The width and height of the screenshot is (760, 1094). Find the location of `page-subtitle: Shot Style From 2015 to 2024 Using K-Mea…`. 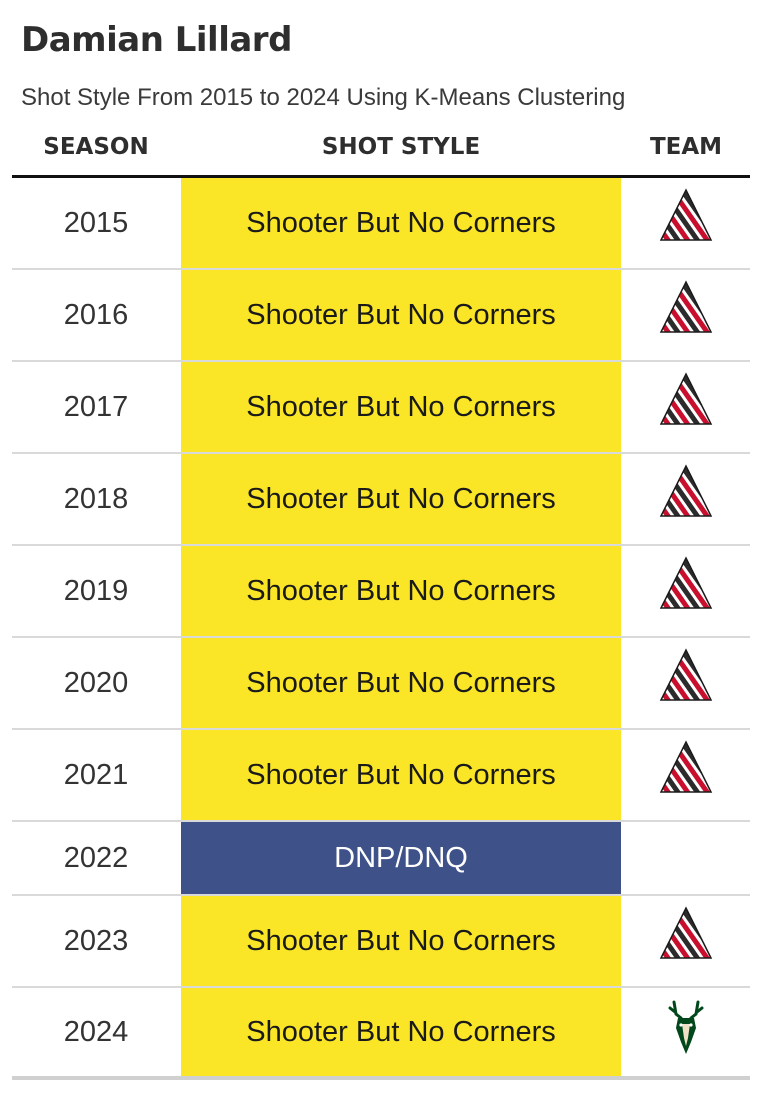

page-subtitle: Shot Style From 2015 to 2024 Using K-Mea… is located at coordinates (323, 97).